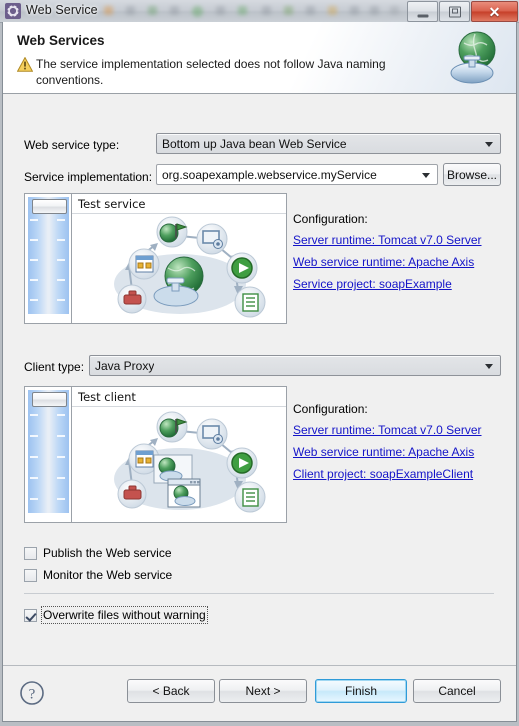  I want to click on warning-triangle-icon, so click(25, 64).